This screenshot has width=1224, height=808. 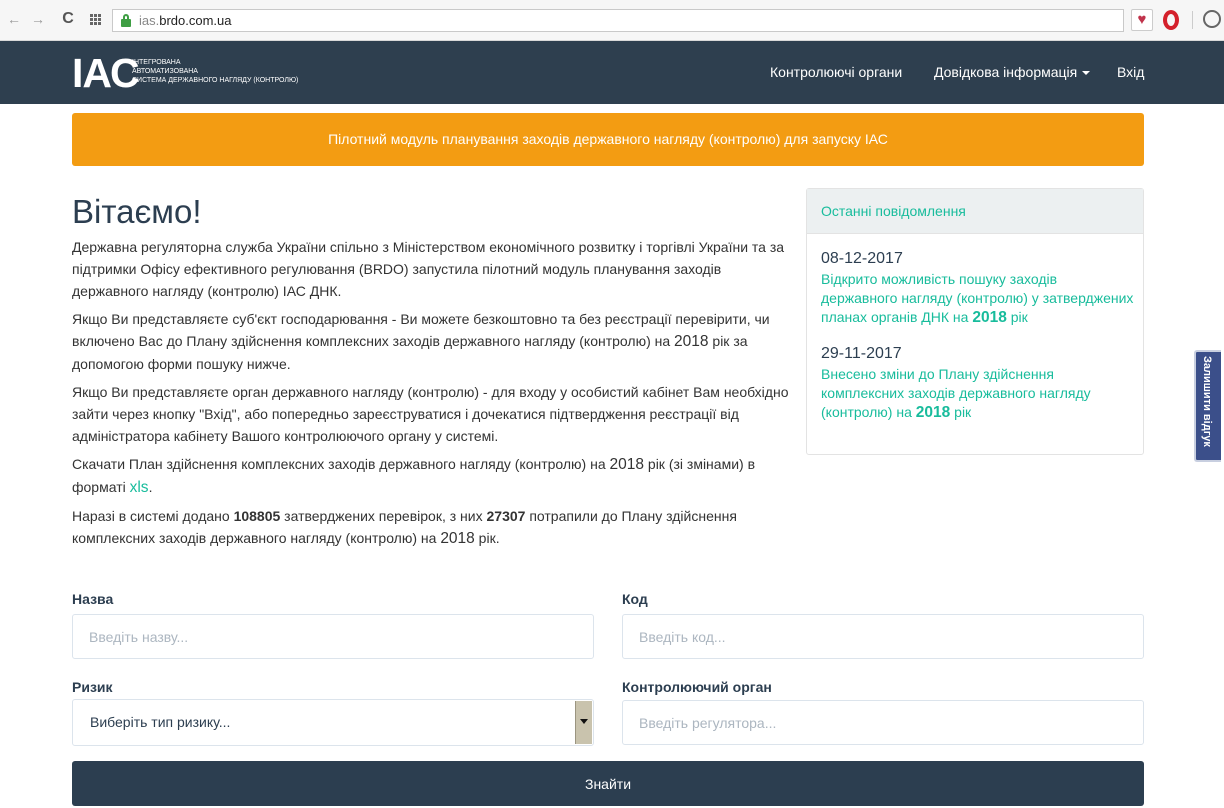 I want to click on planned-checks-count: 27307, so click(x=506, y=516).